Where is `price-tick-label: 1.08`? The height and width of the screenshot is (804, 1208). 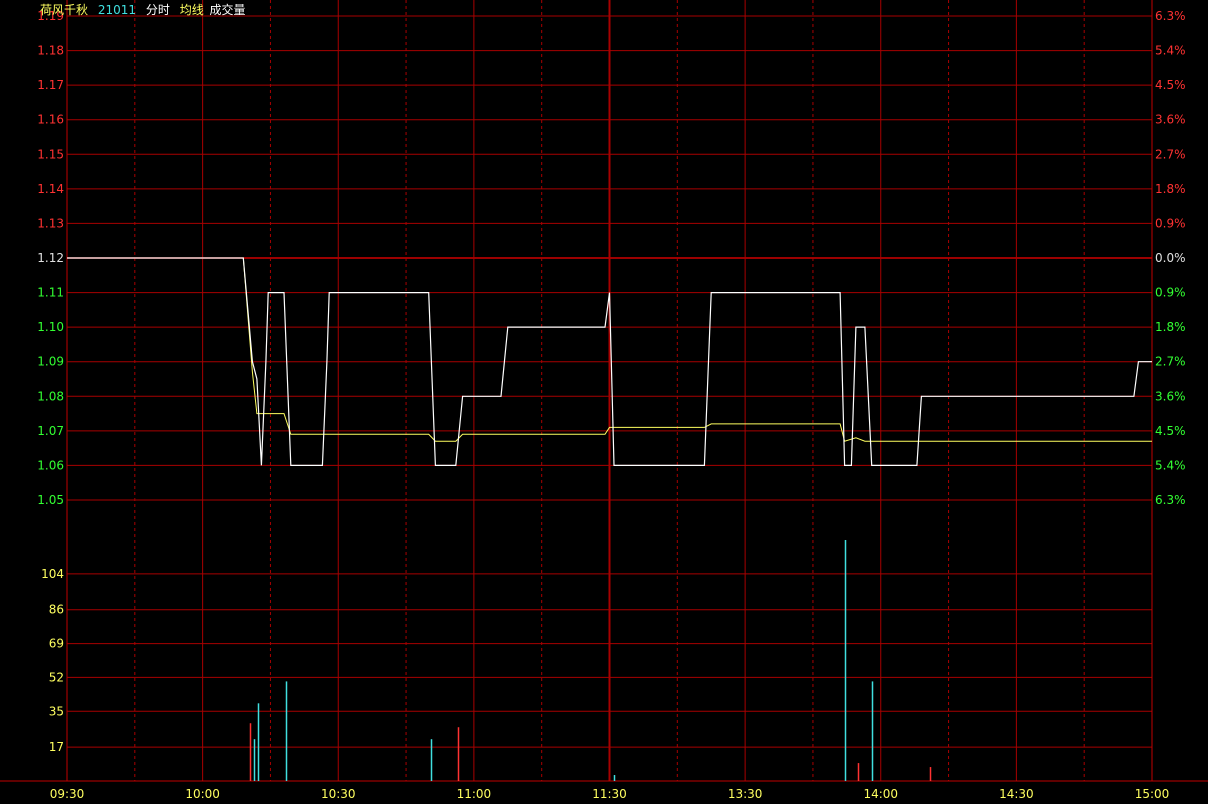
price-tick-label: 1.08 is located at coordinates (50, 396).